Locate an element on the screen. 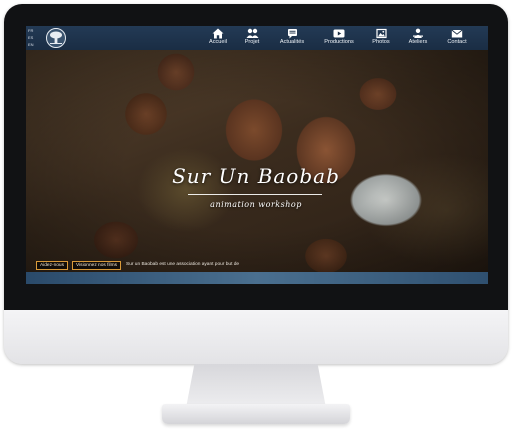 Image resolution: width=513 pixels, height=431 pixels. envelope-icon is located at coordinates (457, 33).